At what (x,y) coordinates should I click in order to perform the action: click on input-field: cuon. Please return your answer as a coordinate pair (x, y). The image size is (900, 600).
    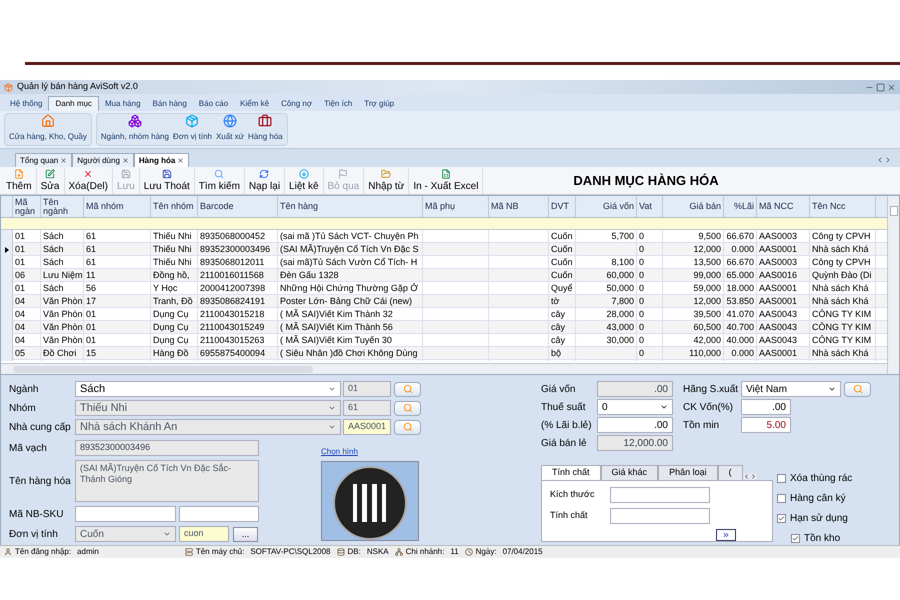
    Looking at the image, I should click on (204, 534).